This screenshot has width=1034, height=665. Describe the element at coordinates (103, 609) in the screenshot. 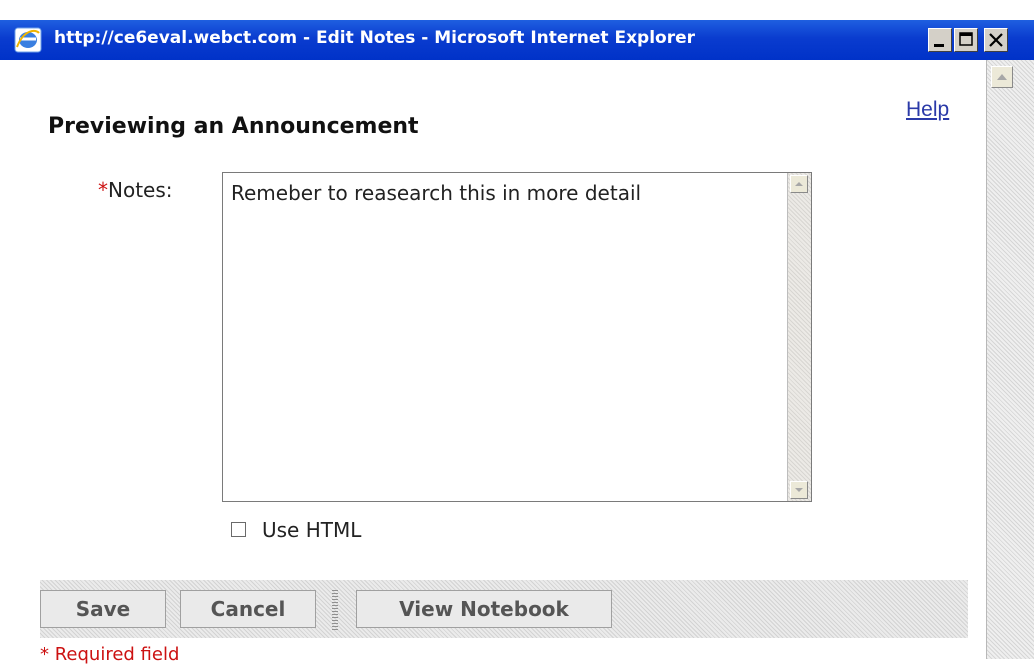

I see `save-button: Save` at that location.